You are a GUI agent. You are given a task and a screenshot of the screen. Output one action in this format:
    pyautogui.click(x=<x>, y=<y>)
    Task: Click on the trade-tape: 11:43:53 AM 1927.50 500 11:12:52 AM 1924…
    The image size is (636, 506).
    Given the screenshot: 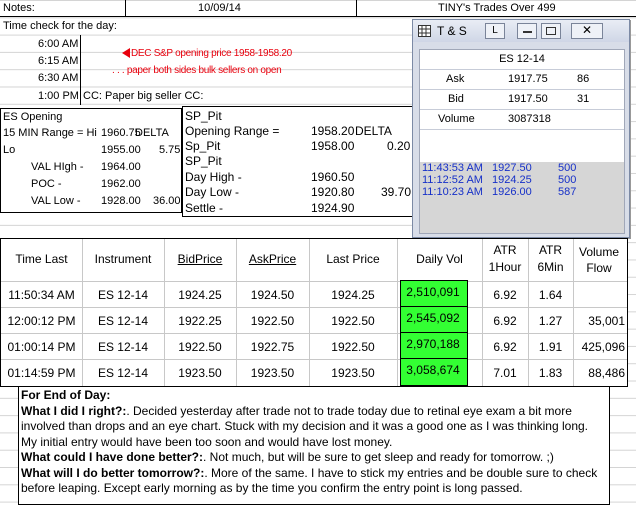 What is the action you would take?
    pyautogui.click(x=522, y=197)
    